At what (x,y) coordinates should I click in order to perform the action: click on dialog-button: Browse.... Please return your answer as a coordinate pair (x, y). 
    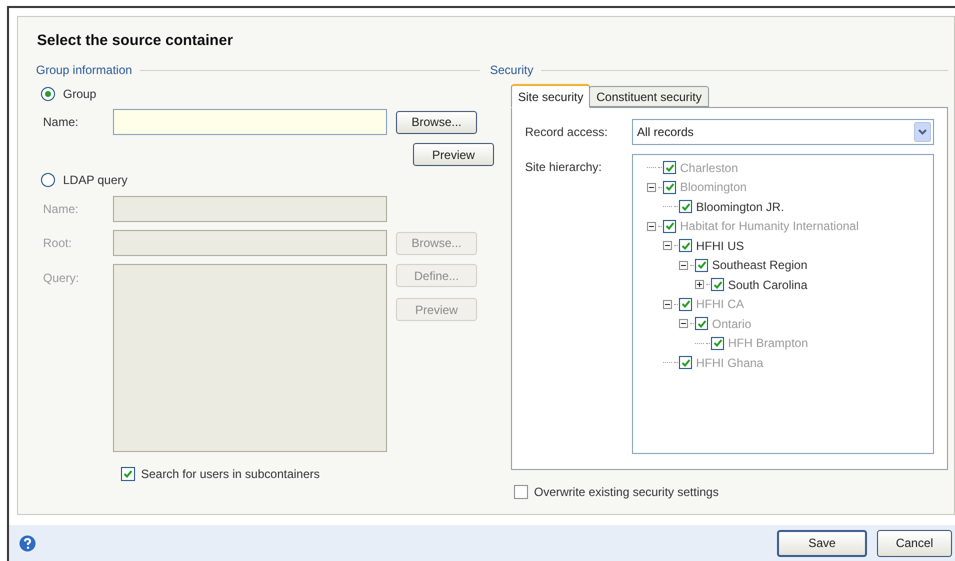
    Looking at the image, I should click on (436, 122).